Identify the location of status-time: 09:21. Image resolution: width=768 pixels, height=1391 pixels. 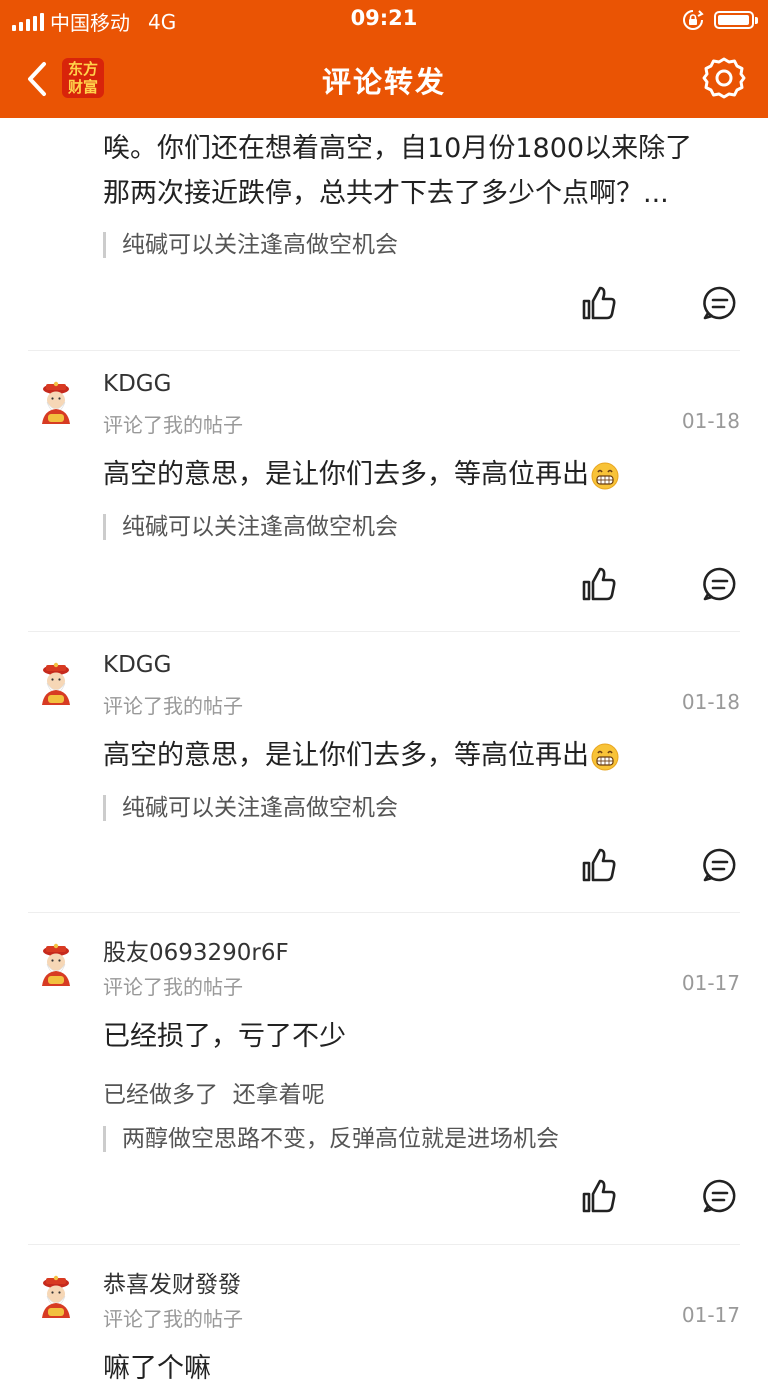
(384, 18).